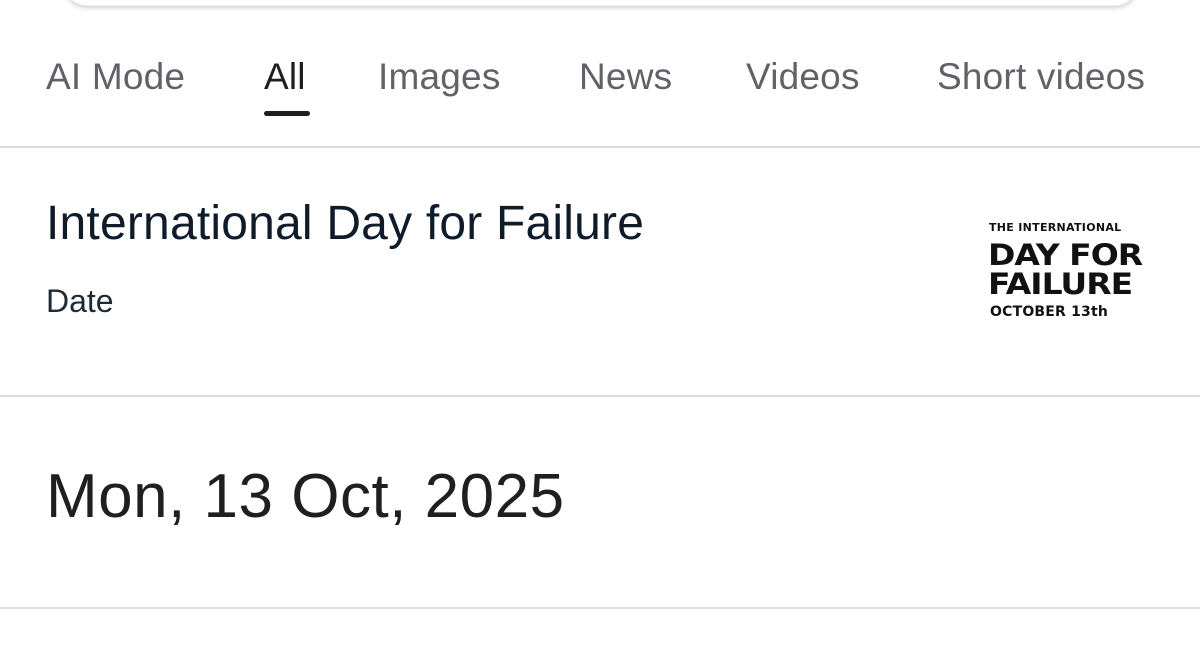  Describe the element at coordinates (287, 113) in the screenshot. I see `active-tab-indicator` at that location.